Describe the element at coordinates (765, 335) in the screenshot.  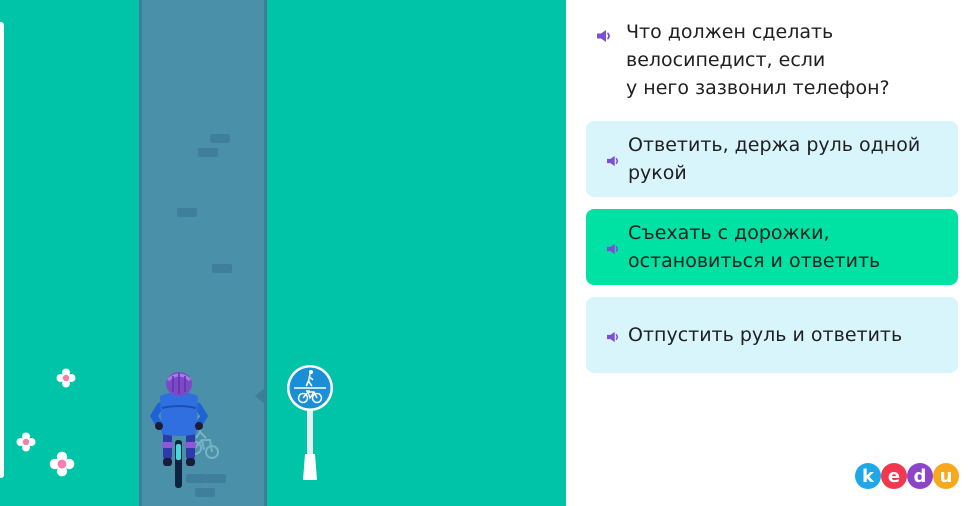
I see `answer-label: Отпустить руль и ответить` at that location.